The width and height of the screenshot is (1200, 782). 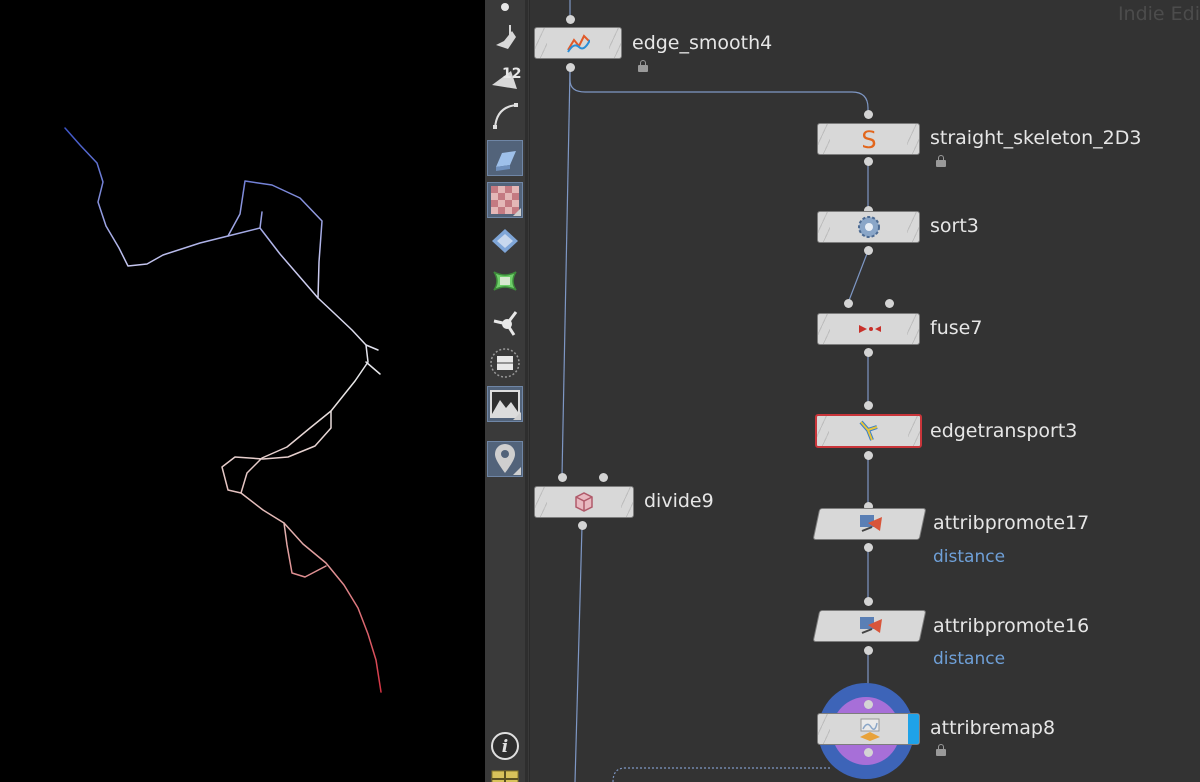 I want to click on wire-divide9-output, so click(x=578, y=653).